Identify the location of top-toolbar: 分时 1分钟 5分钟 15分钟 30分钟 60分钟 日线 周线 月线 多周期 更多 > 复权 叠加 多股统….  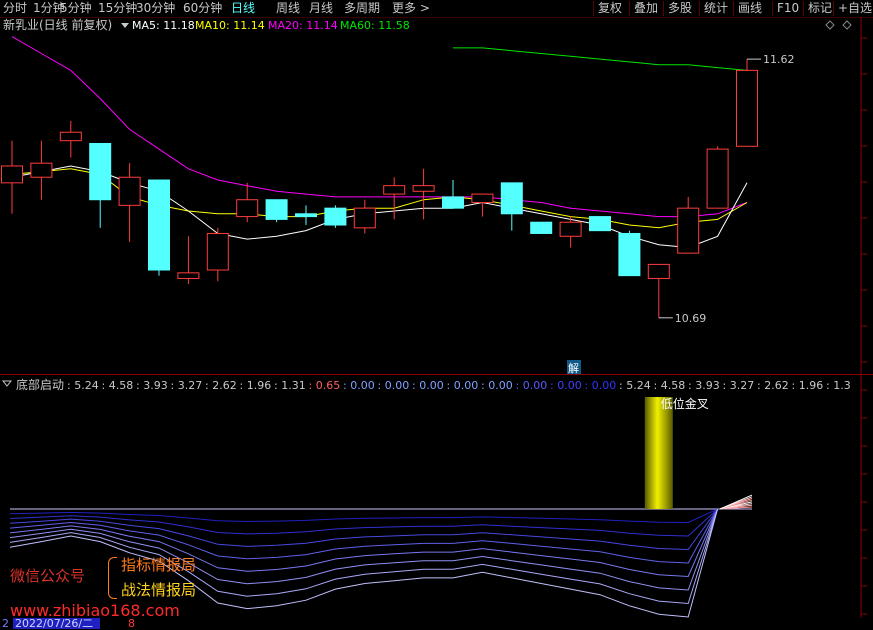
(436, 8).